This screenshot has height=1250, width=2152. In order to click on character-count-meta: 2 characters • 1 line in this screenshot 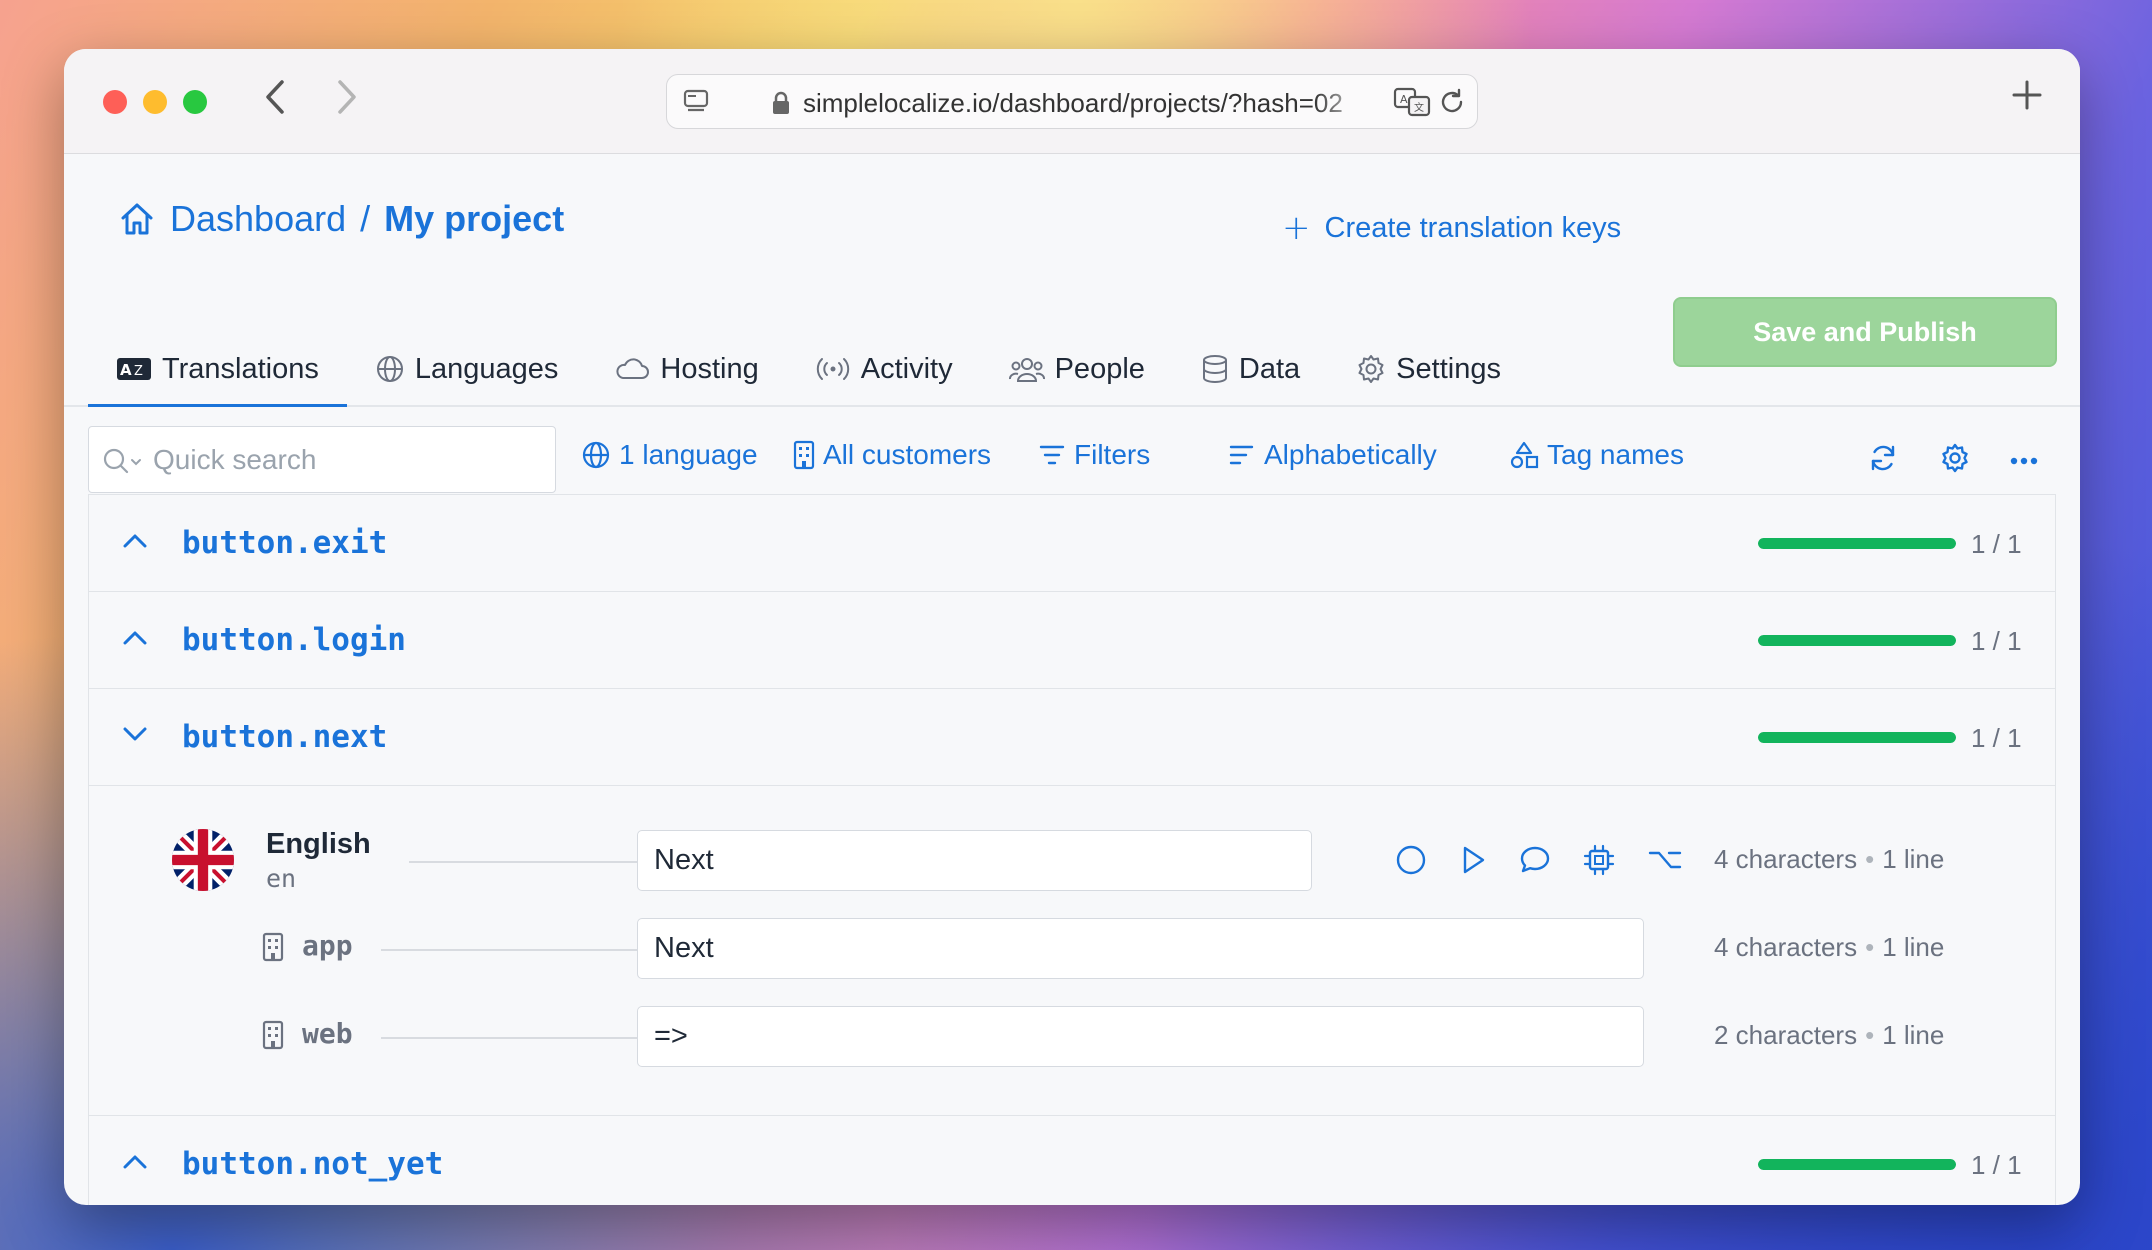, I will do `click(1829, 1035)`.